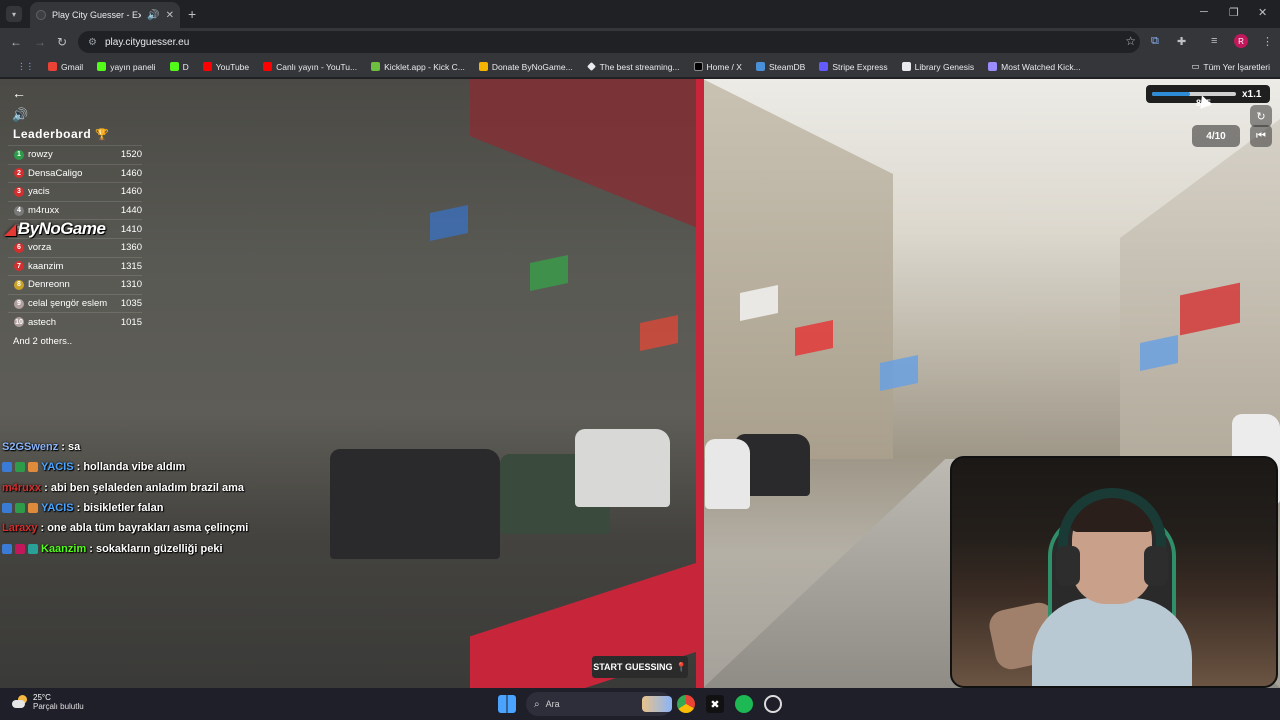  What do you see at coordinates (68, 304) in the screenshot?
I see `player-name: celal şengör eslem` at bounding box center [68, 304].